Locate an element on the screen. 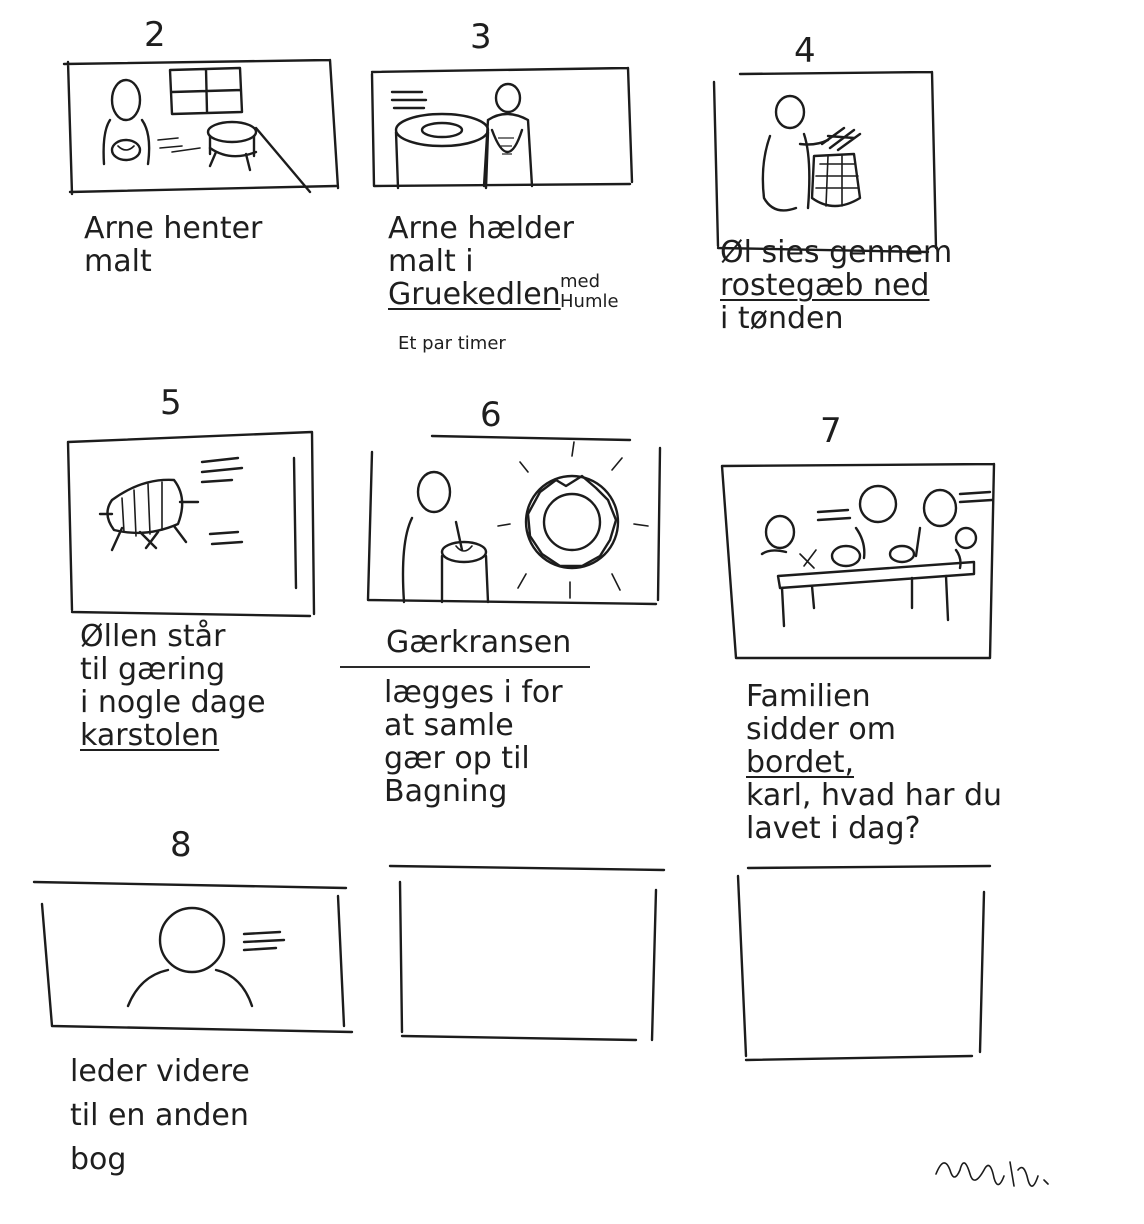 This screenshot has width=1144, height=1224. caption-title: Gærkransen is located at coordinates (479, 642).